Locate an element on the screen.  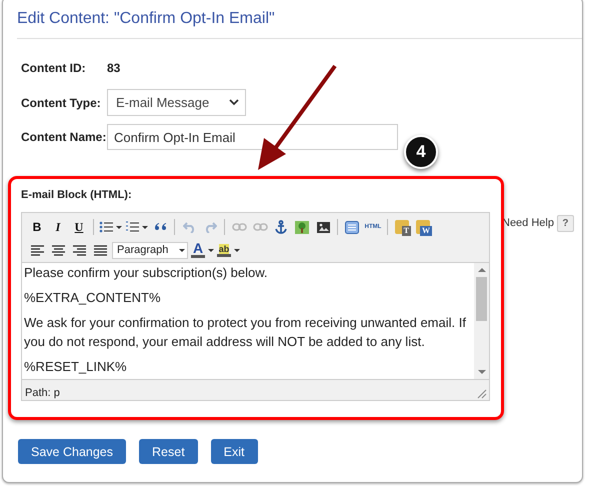
forecolor-button: A is located at coordinates (202, 250).